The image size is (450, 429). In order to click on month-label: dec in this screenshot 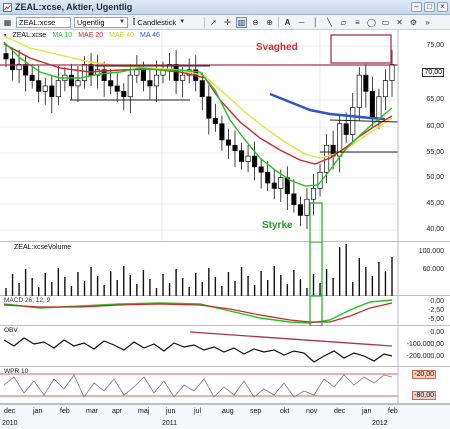, I will do `click(10, 411)`.